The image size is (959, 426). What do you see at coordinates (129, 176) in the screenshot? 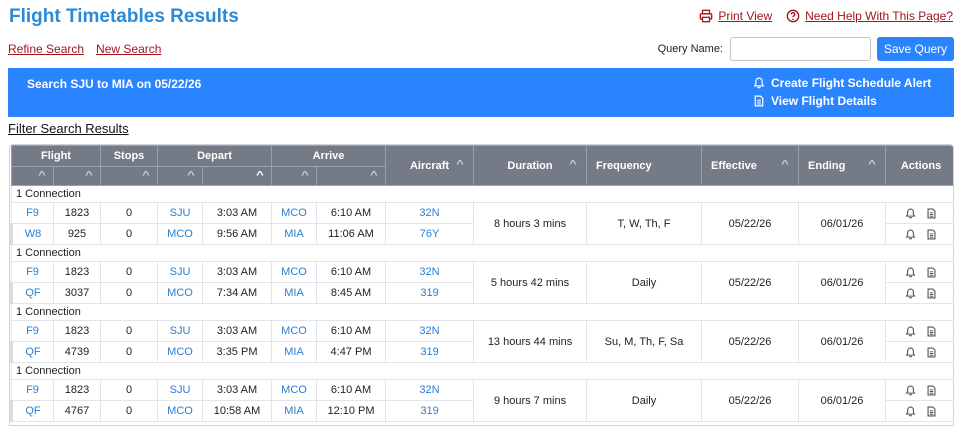
I see `sort-stops: ^` at bounding box center [129, 176].